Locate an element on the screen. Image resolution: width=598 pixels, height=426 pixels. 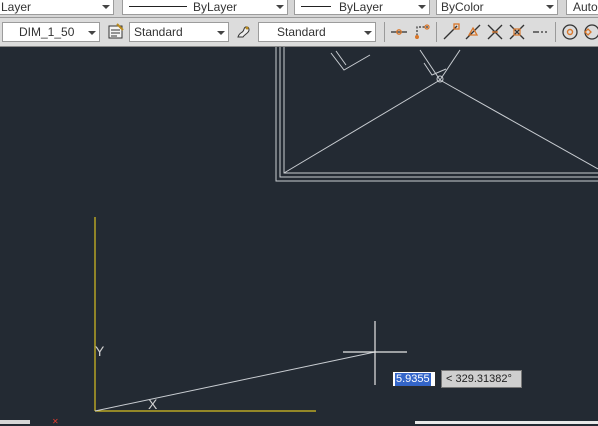
lineweight-dropdown: ByLayer is located at coordinates (362, 7).